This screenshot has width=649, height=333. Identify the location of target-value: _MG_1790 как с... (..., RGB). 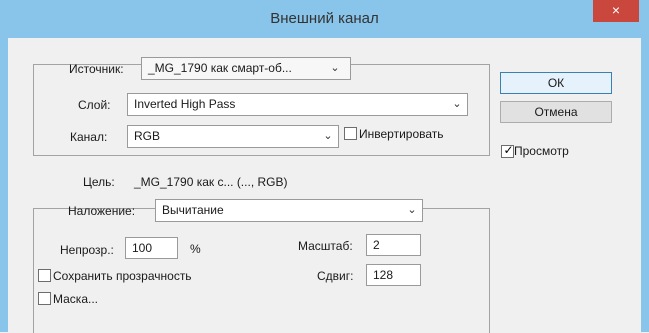
(211, 182).